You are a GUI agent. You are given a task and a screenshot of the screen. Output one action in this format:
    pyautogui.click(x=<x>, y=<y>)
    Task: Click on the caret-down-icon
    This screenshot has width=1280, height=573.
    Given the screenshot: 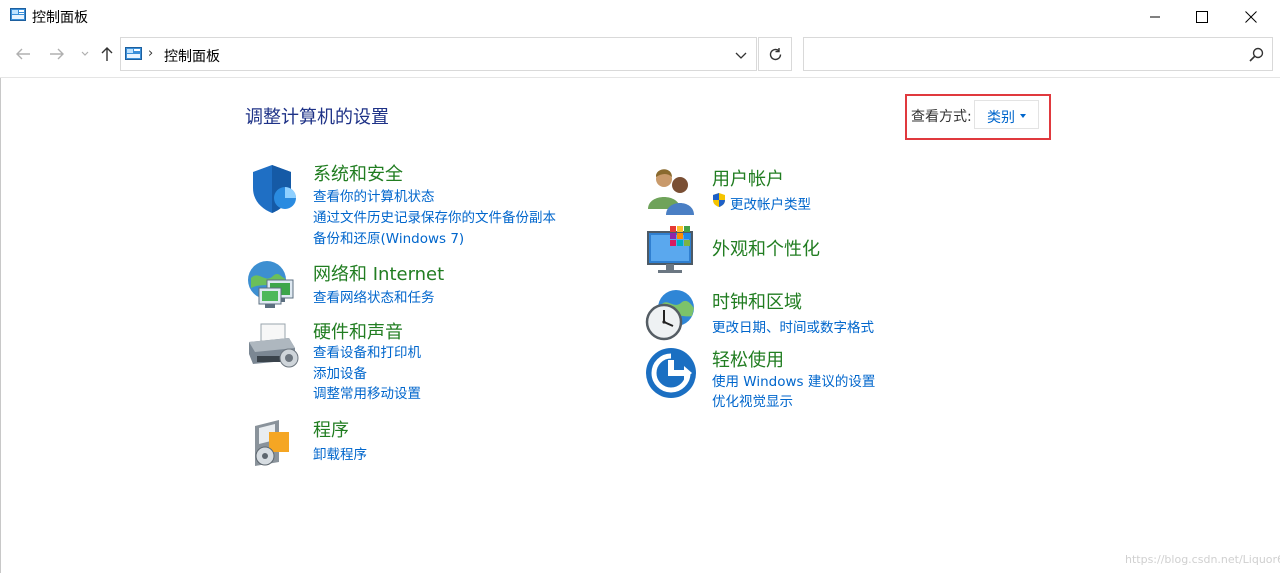 What is the action you would take?
    pyautogui.click(x=1023, y=116)
    